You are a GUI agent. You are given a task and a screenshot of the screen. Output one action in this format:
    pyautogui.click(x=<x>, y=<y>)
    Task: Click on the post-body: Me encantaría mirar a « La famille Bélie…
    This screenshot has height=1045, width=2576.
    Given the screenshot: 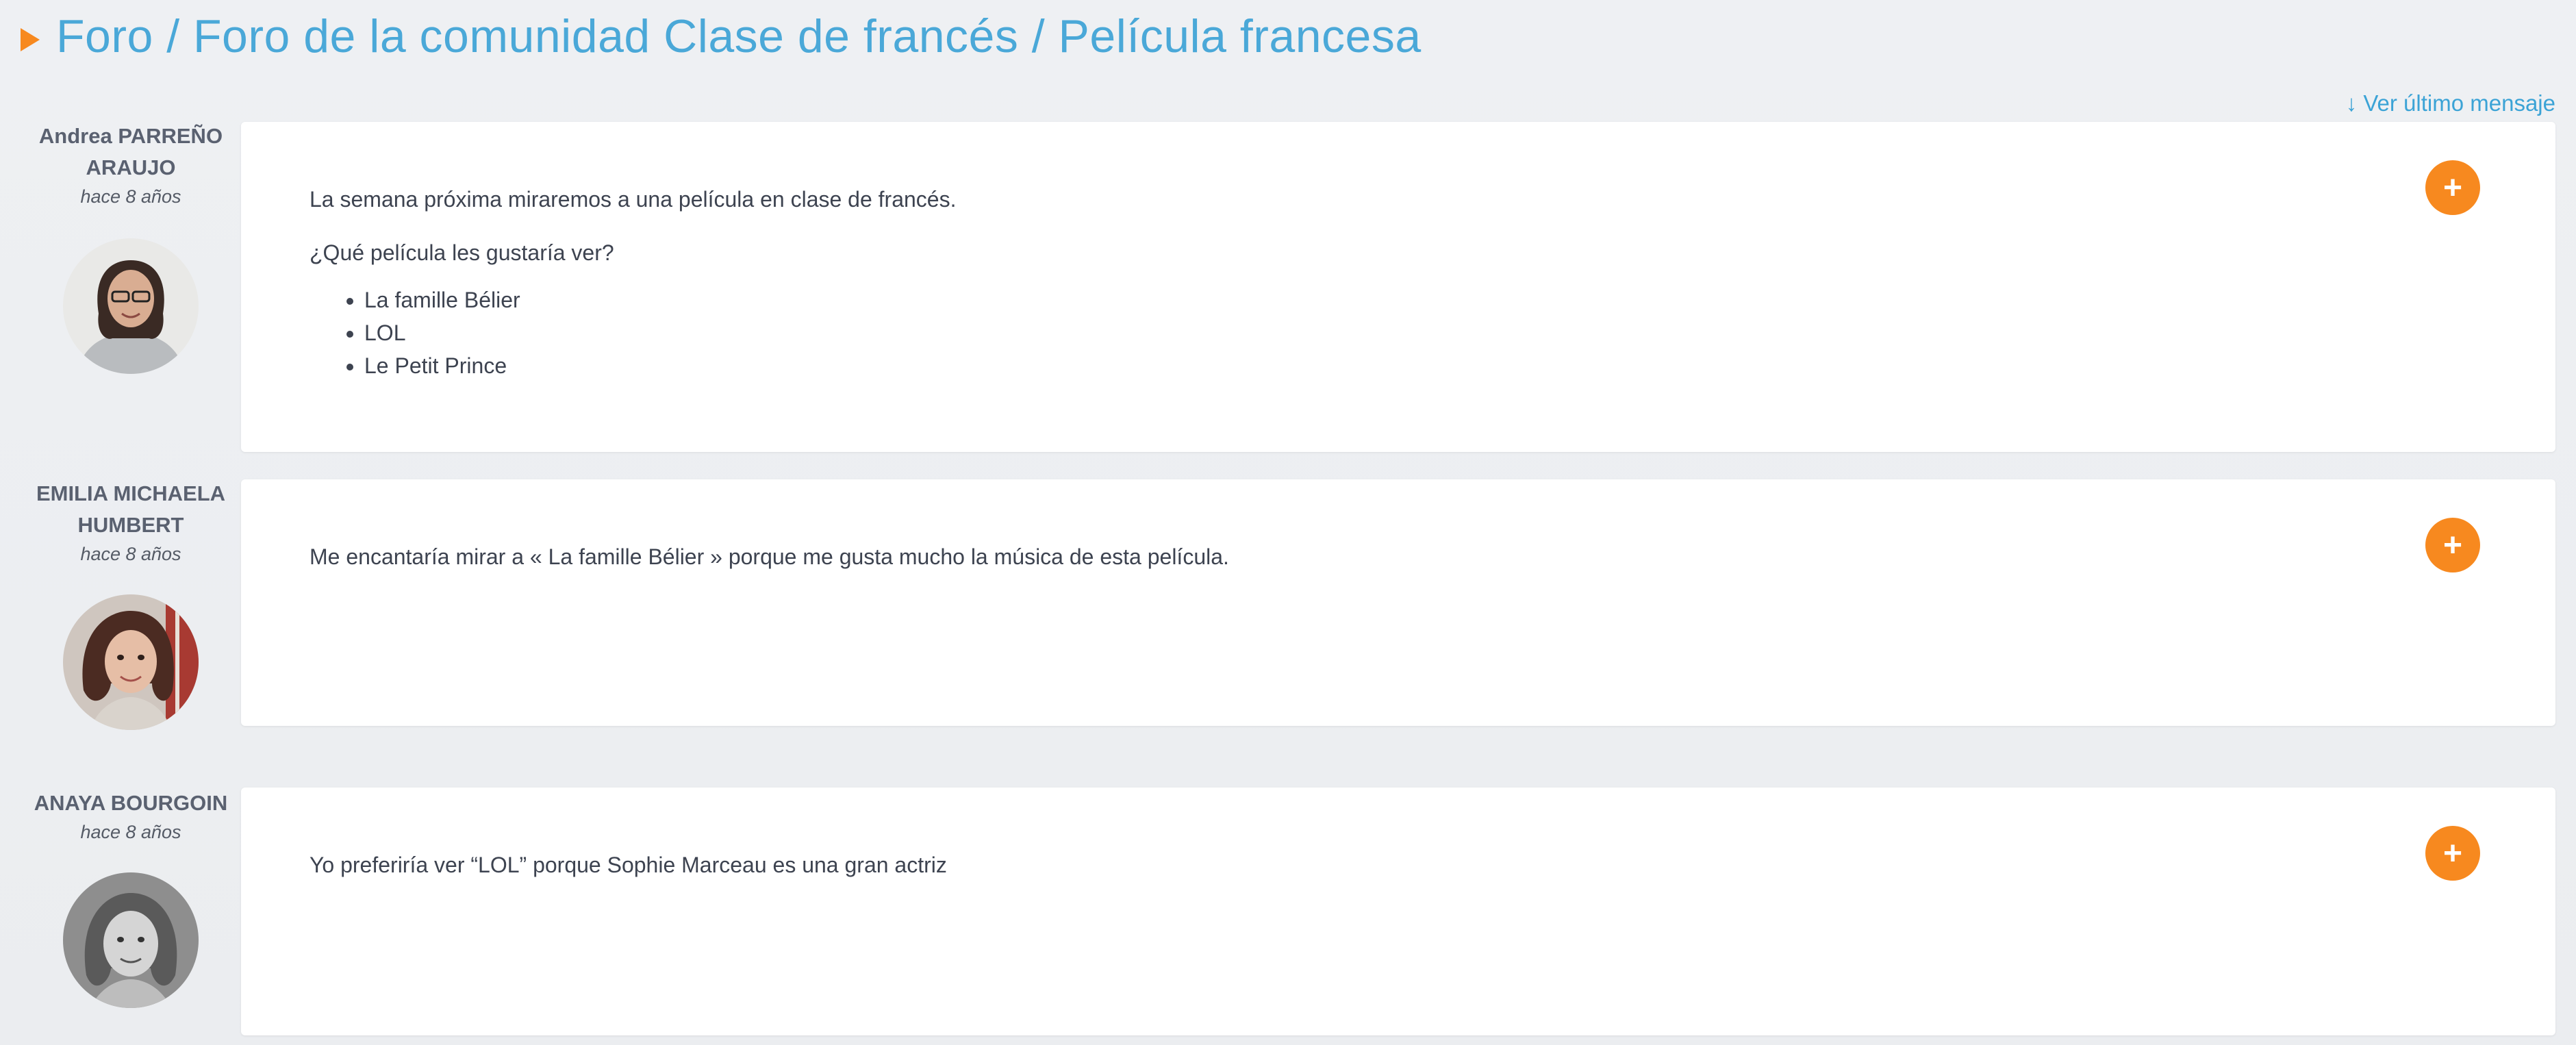 What is the action you would take?
    pyautogui.click(x=770, y=567)
    